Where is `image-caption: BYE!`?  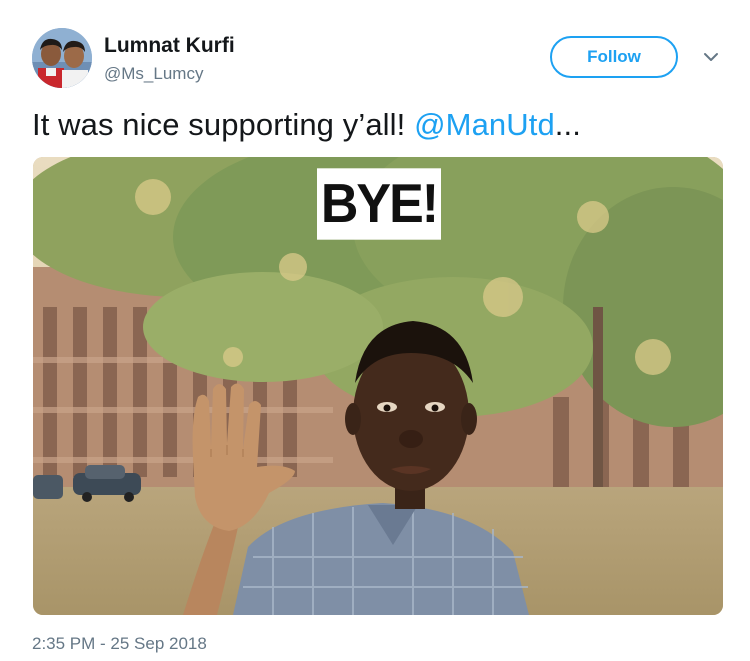
image-caption: BYE! is located at coordinates (379, 204).